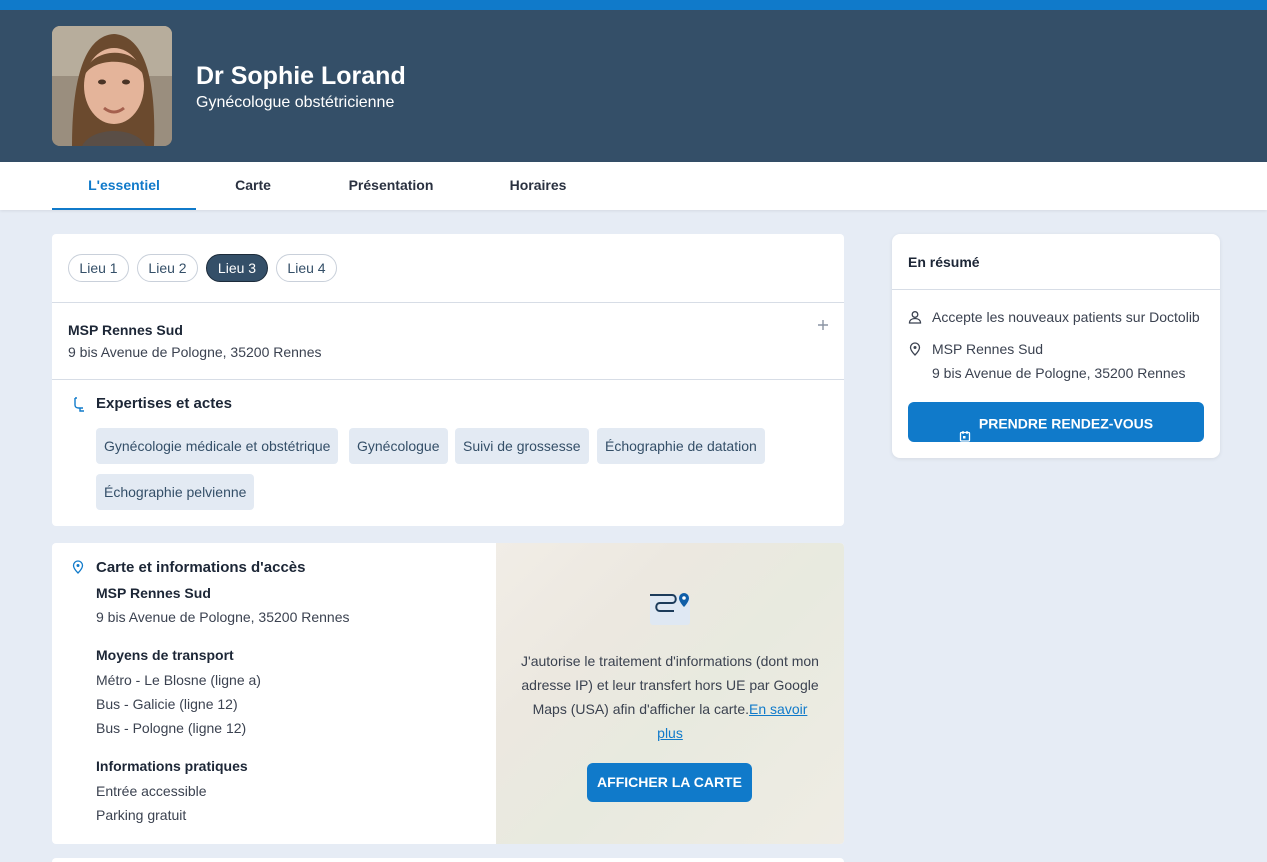 This screenshot has height=862, width=1267. Describe the element at coordinates (125, 330) in the screenshot. I see `location-name: MSP Rennes Sud` at that location.